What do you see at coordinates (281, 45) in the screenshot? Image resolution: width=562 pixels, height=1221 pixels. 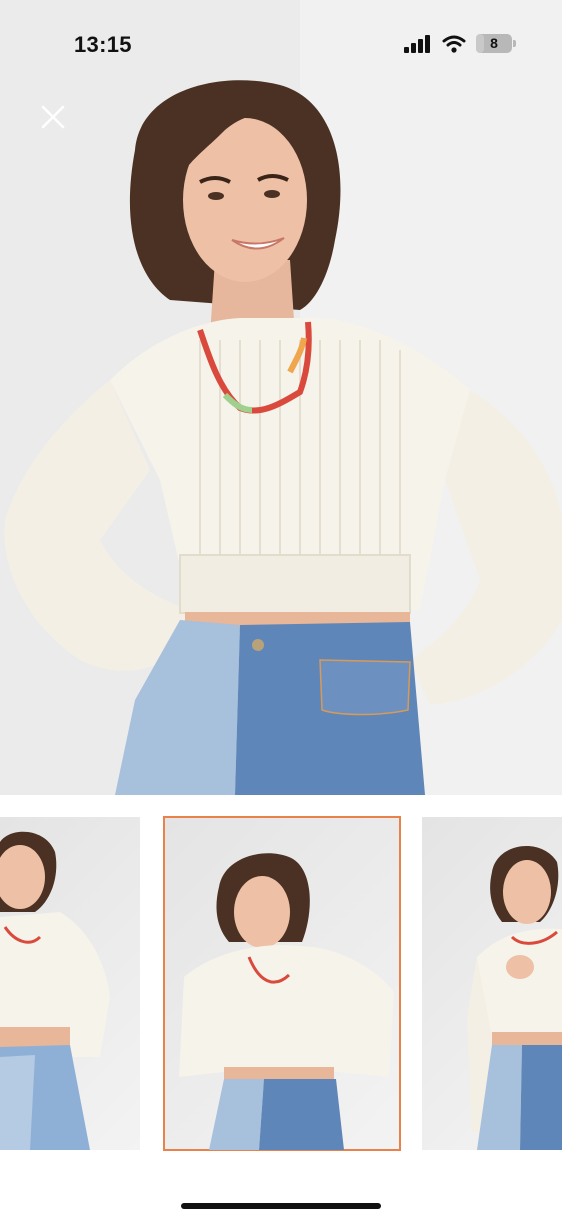 I see `status-bar: 13:15 8` at bounding box center [281, 45].